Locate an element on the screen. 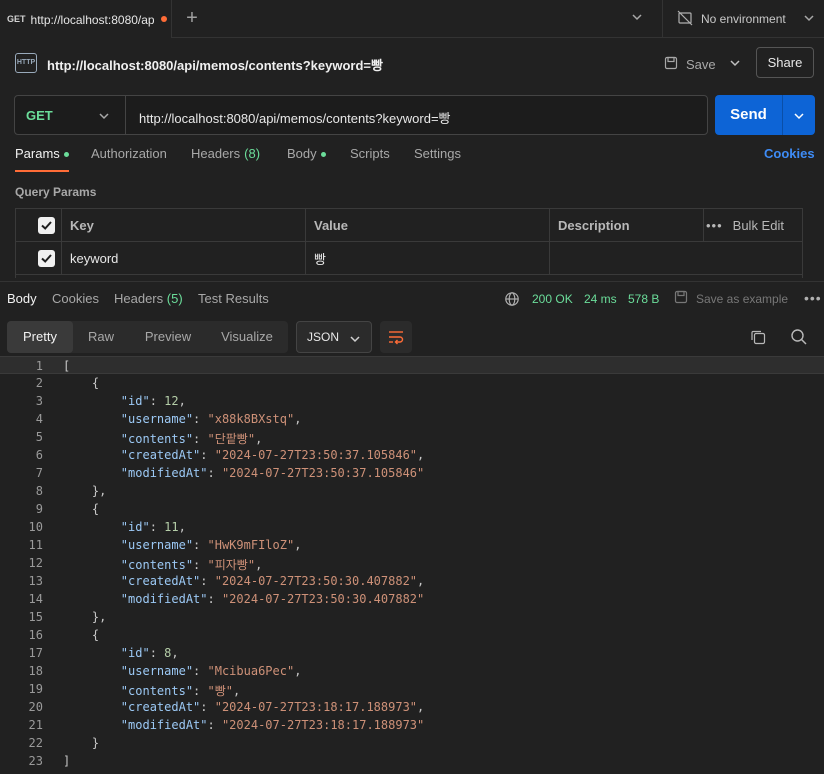 The image size is (824, 774). send-button: Send is located at coordinates (765, 115).